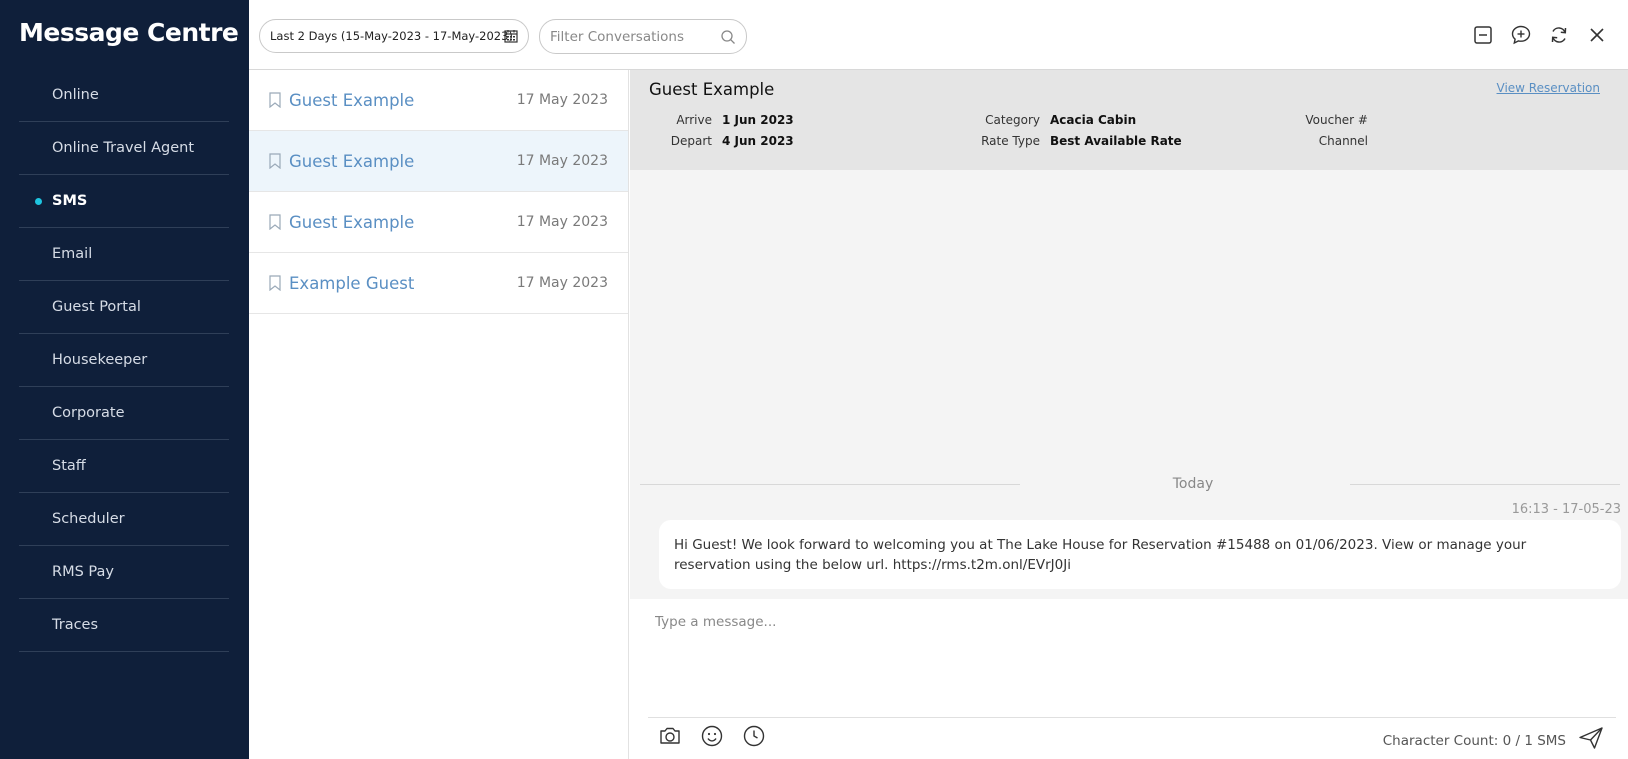 The height and width of the screenshot is (759, 1628). What do you see at coordinates (1193, 484) in the screenshot?
I see `day-divider-label: Today` at bounding box center [1193, 484].